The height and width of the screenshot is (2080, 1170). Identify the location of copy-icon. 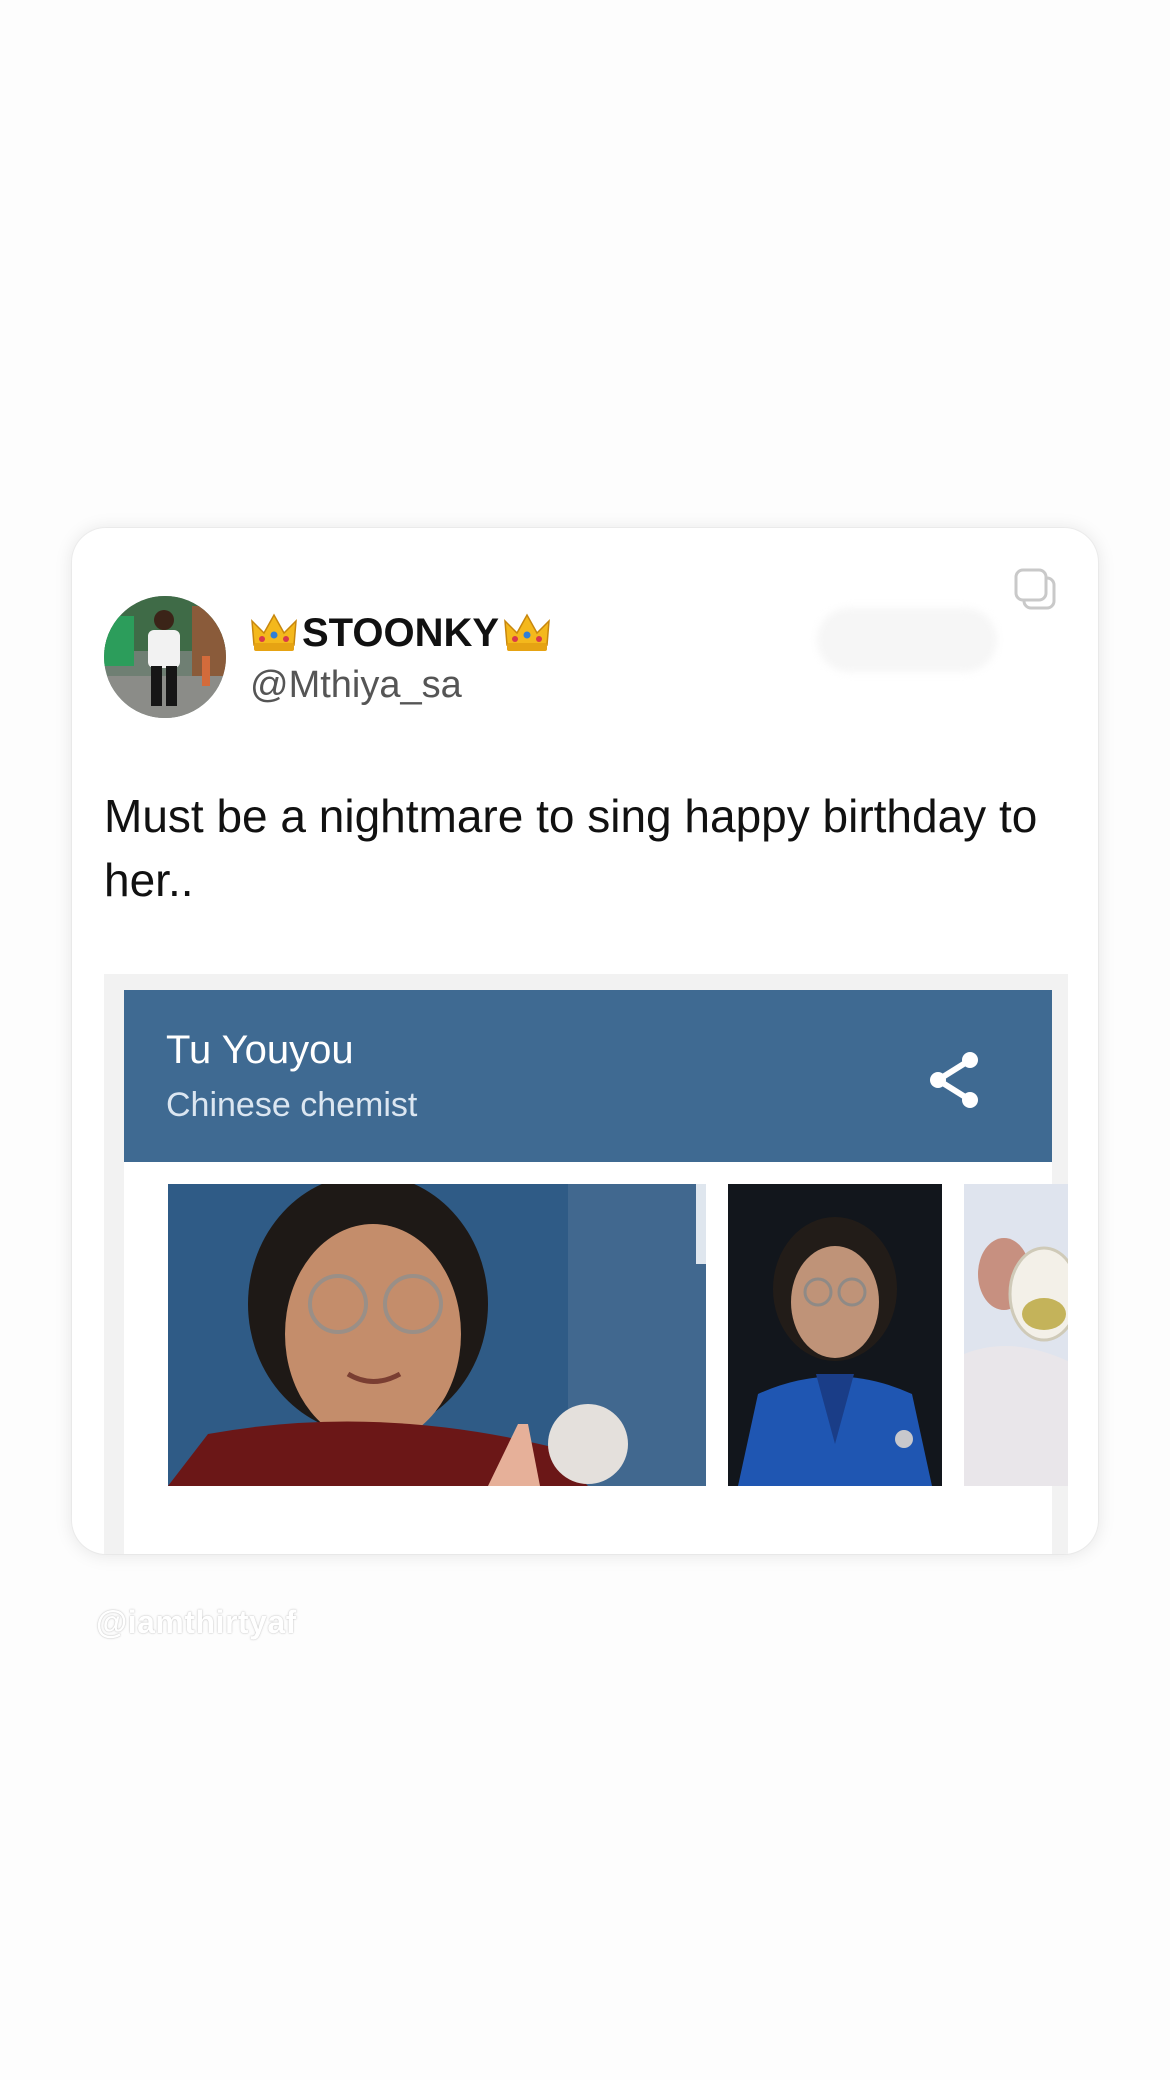
(1037, 591).